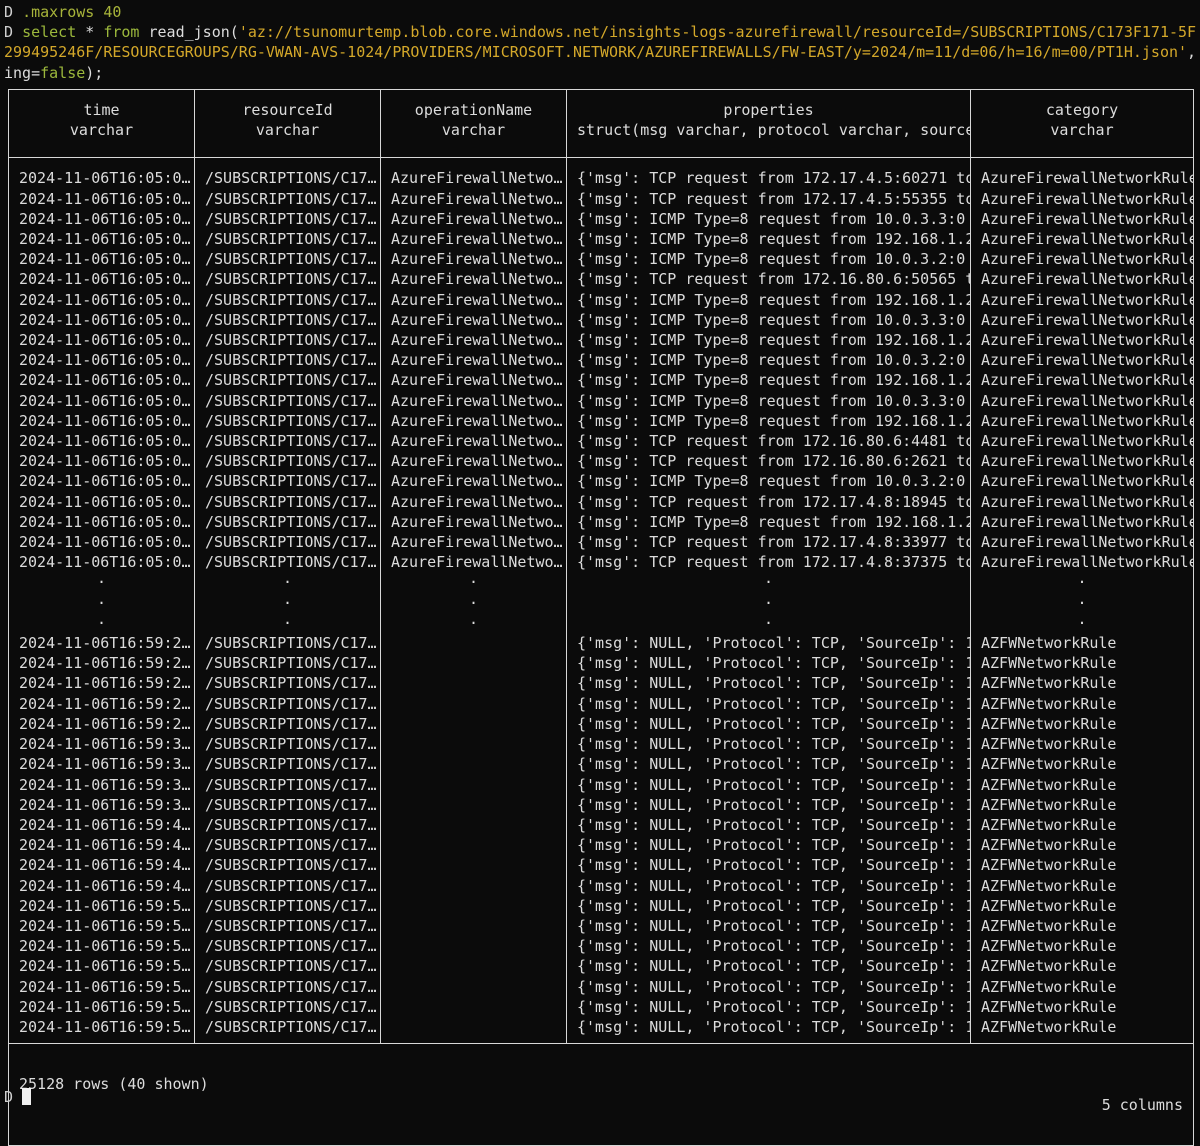 Image resolution: width=1200 pixels, height=1146 pixels. What do you see at coordinates (94, 72) in the screenshot?
I see `sql-close: );` at bounding box center [94, 72].